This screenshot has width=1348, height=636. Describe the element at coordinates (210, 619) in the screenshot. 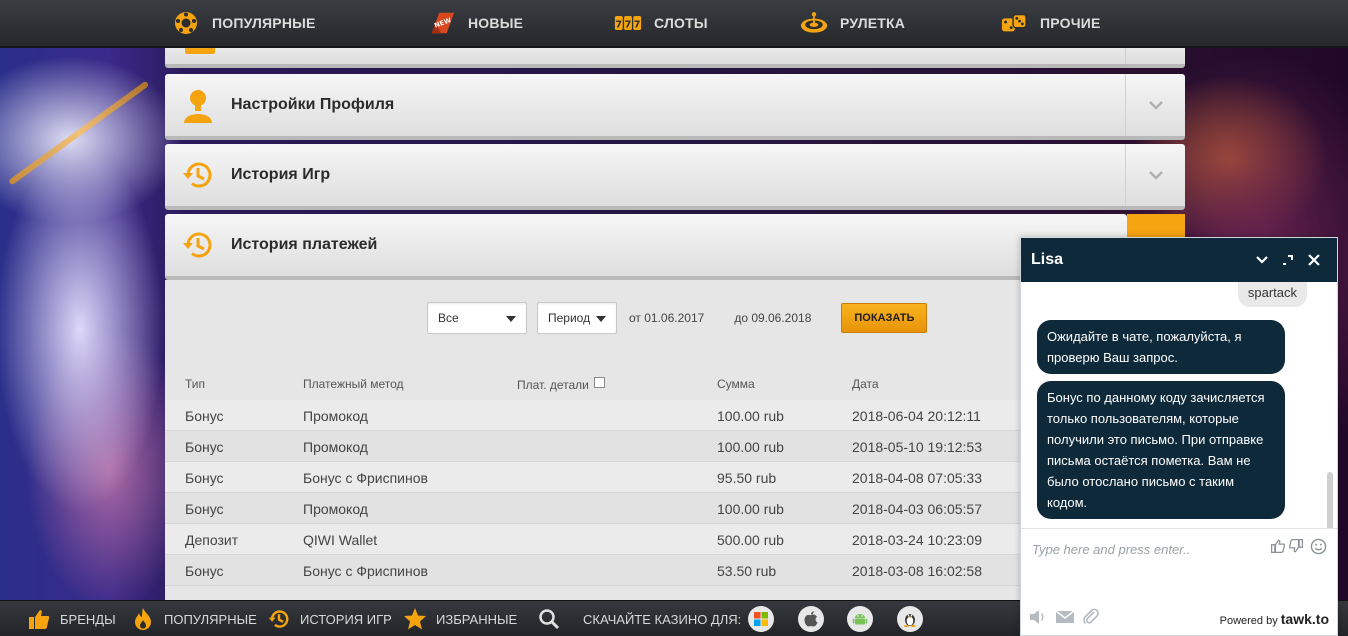

I see `bottom-label: ПОПУЛЯРНЫЕ` at that location.